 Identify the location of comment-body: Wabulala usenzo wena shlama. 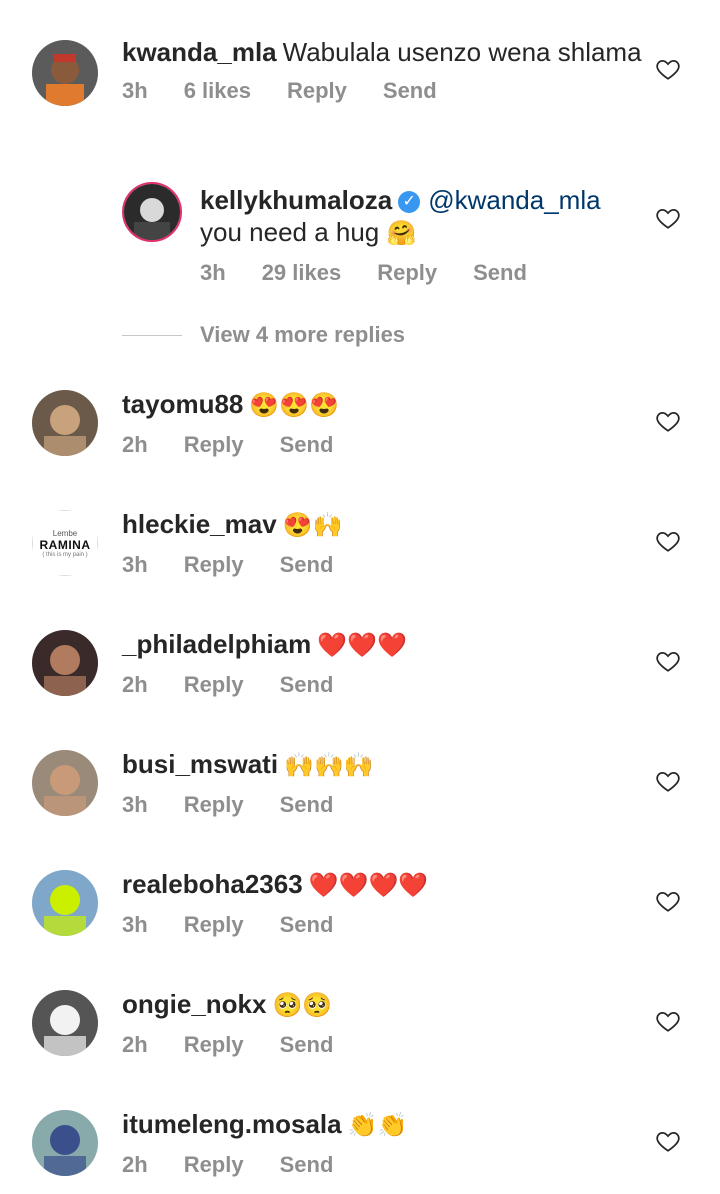
(462, 52).